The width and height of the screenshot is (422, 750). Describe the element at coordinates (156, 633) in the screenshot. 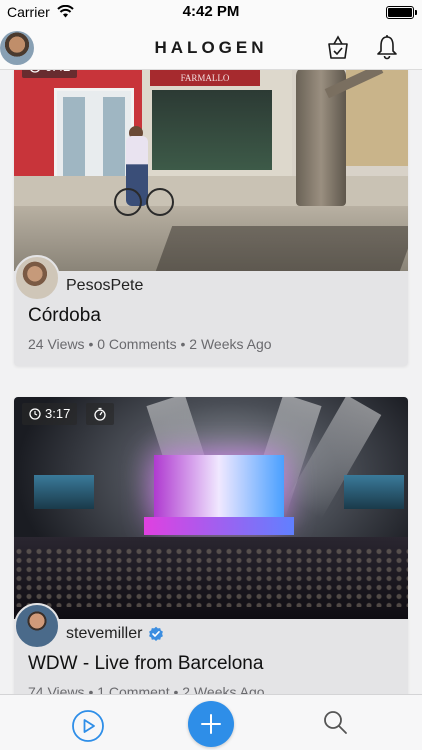

I see `verified-badge-icon` at that location.